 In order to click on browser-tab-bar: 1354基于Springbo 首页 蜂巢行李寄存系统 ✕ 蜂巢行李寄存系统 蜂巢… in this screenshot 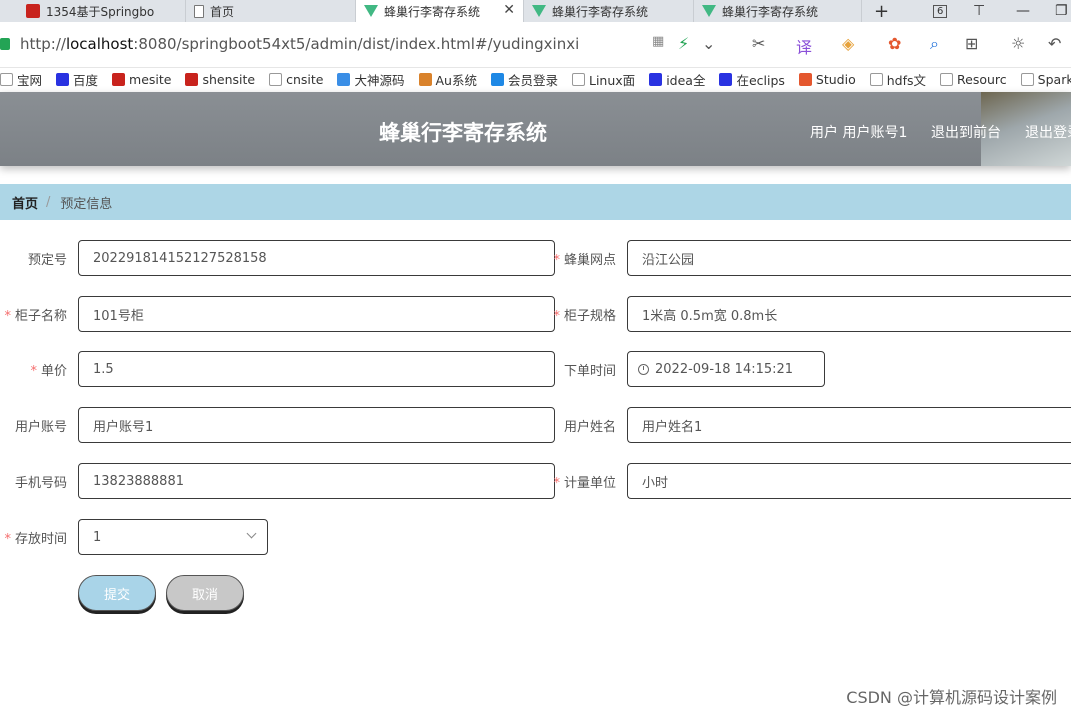, I will do `click(535, 11)`.